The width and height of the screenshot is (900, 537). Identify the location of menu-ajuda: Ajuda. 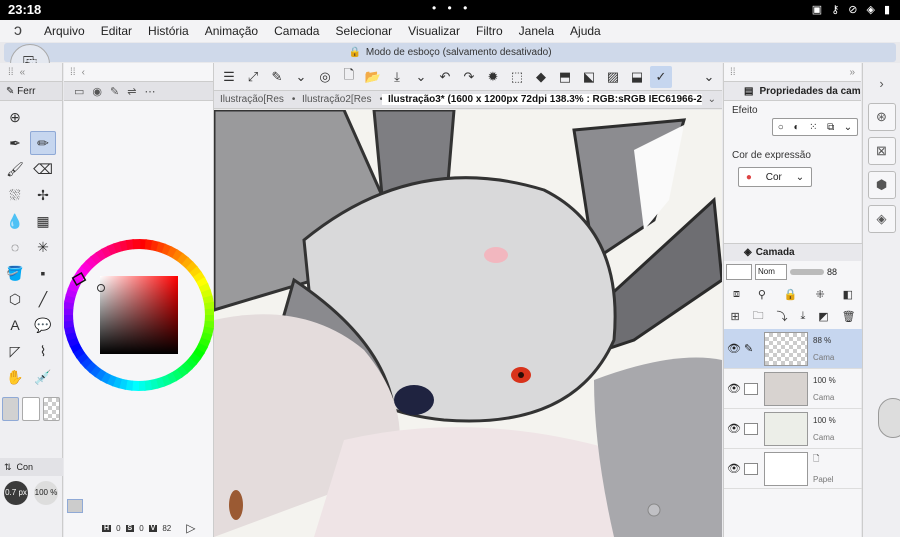
(585, 31).